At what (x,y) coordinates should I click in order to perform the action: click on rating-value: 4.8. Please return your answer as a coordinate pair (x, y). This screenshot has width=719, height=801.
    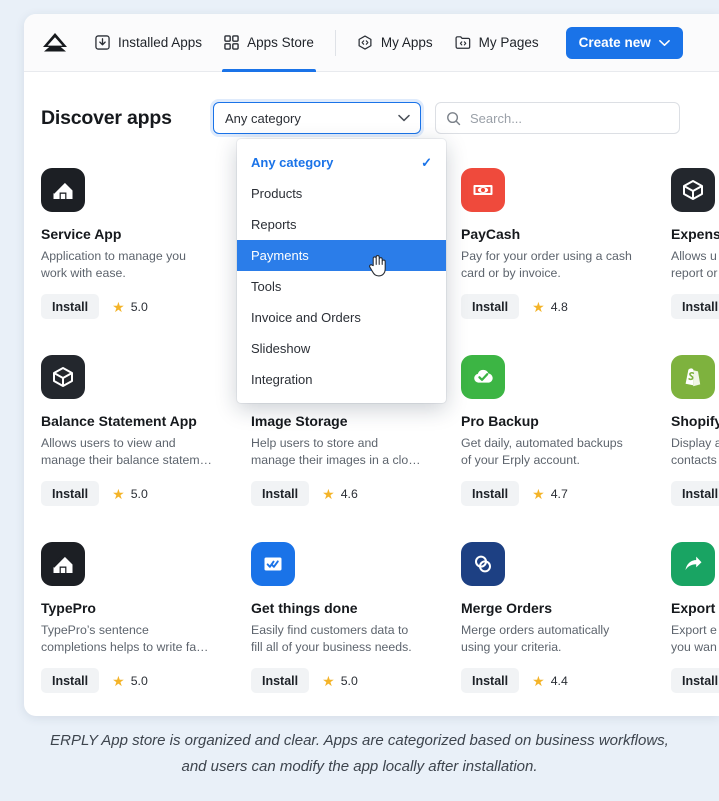
    Looking at the image, I should click on (559, 306).